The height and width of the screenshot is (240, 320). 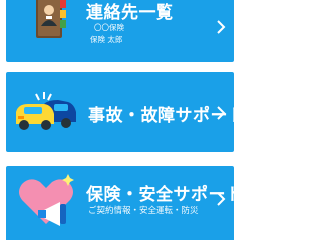 I want to click on heart-megaphone-icon, so click(x=47, y=205).